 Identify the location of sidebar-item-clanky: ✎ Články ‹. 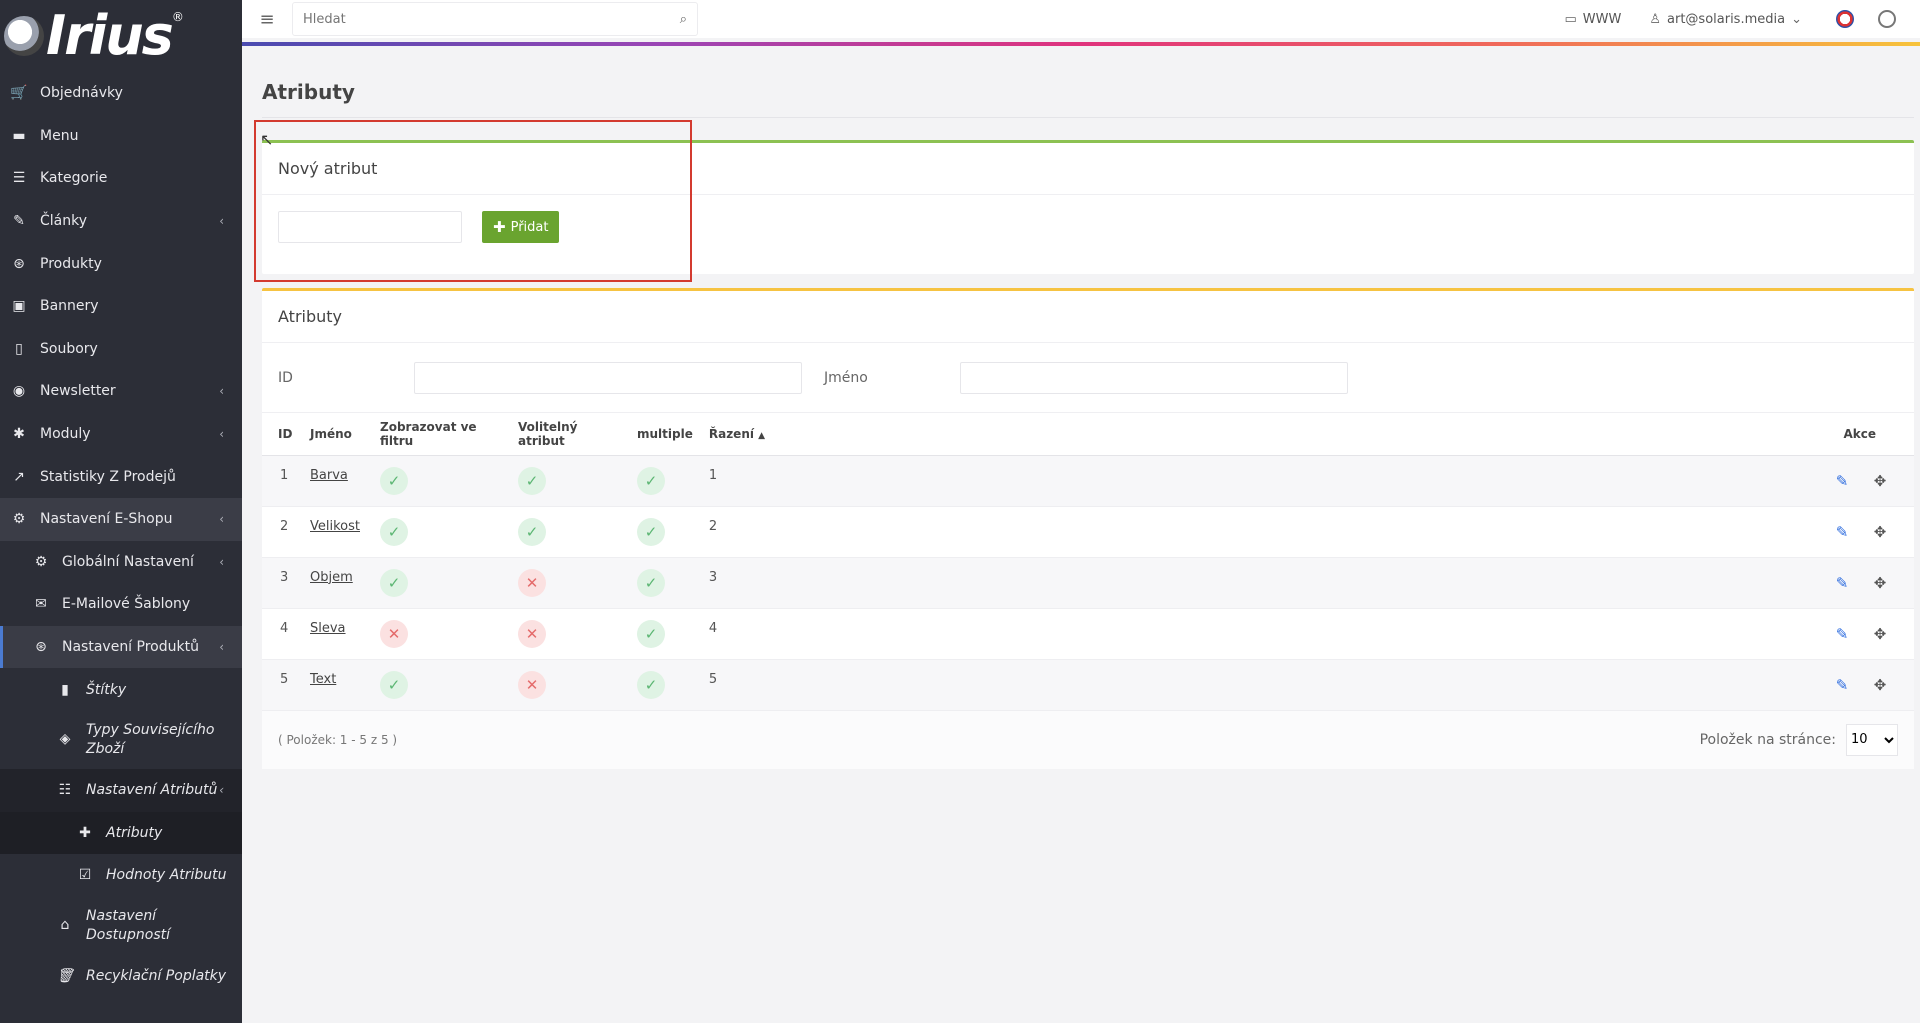
(121, 221).